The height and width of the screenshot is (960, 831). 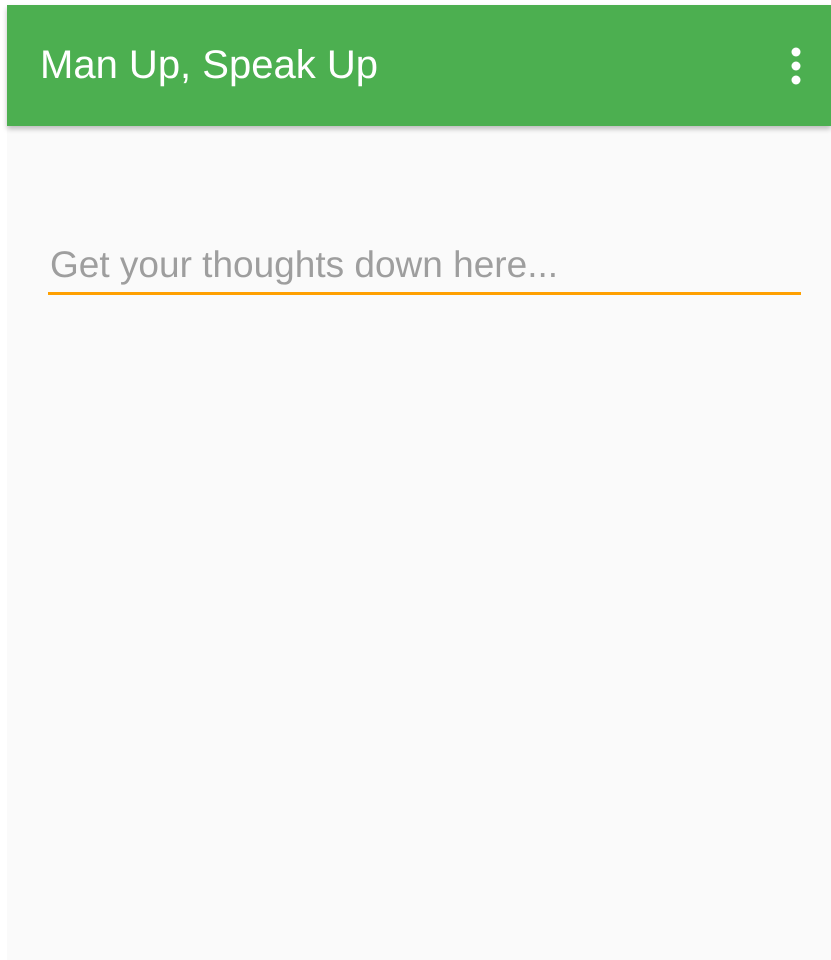 What do you see at coordinates (209, 65) in the screenshot?
I see `app-title: Man Up, Speak Up` at bounding box center [209, 65].